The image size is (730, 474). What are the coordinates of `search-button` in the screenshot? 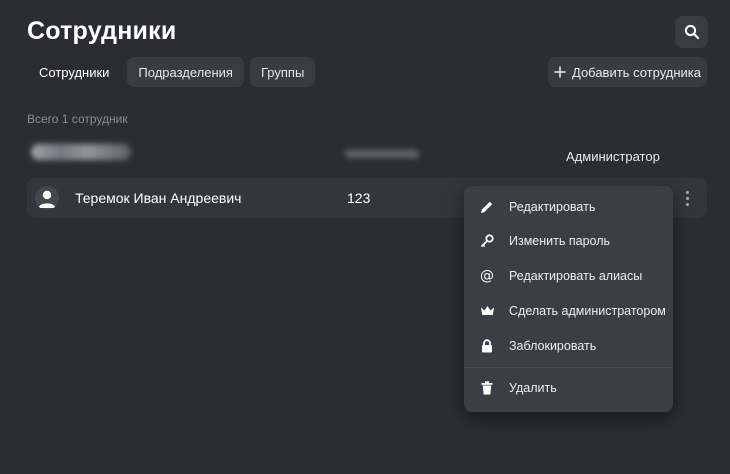 It's located at (691, 32).